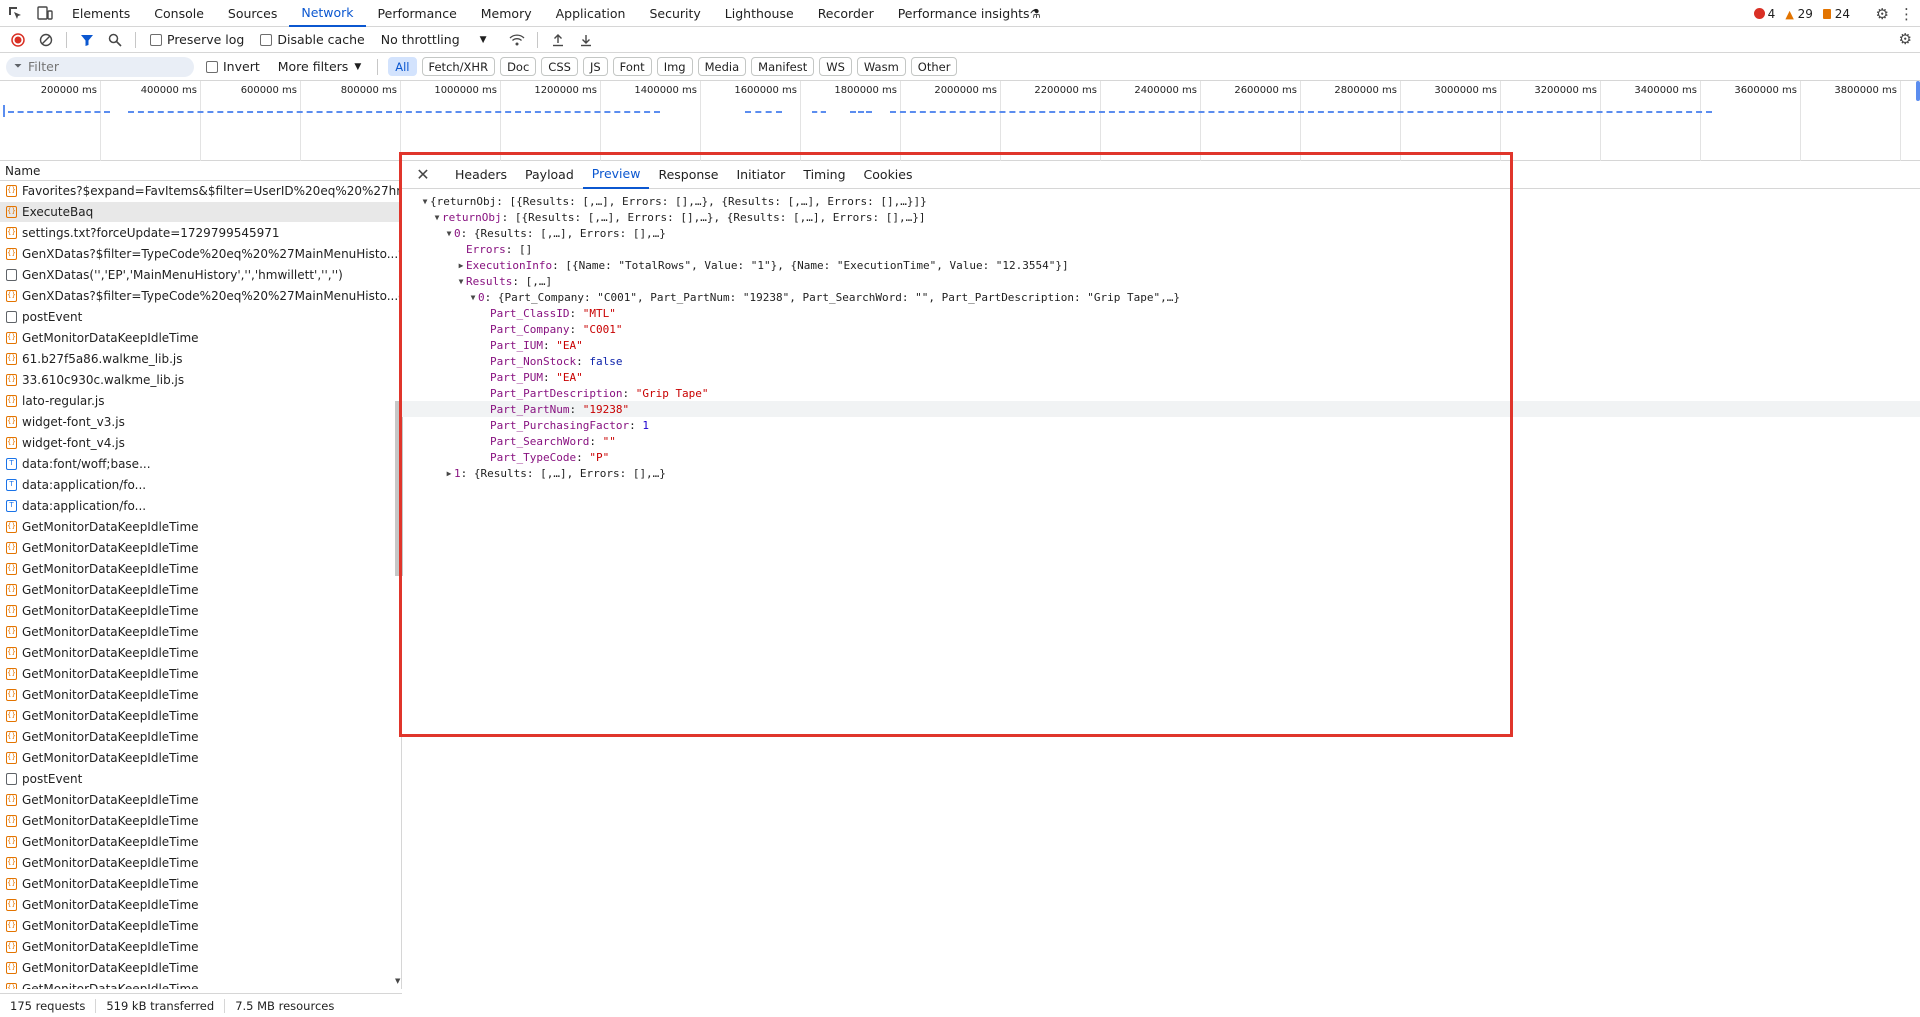 This screenshot has height=1017, width=1920. I want to click on close-icon: ✕, so click(423, 175).